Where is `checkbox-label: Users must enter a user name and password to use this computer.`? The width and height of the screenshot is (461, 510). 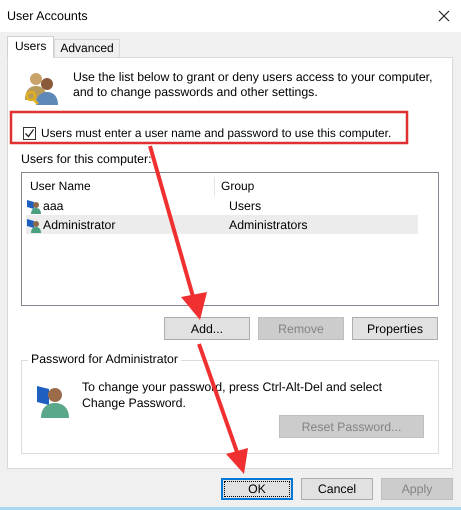
checkbox-label: Users must enter a user name and password to use this computer. is located at coordinates (216, 133).